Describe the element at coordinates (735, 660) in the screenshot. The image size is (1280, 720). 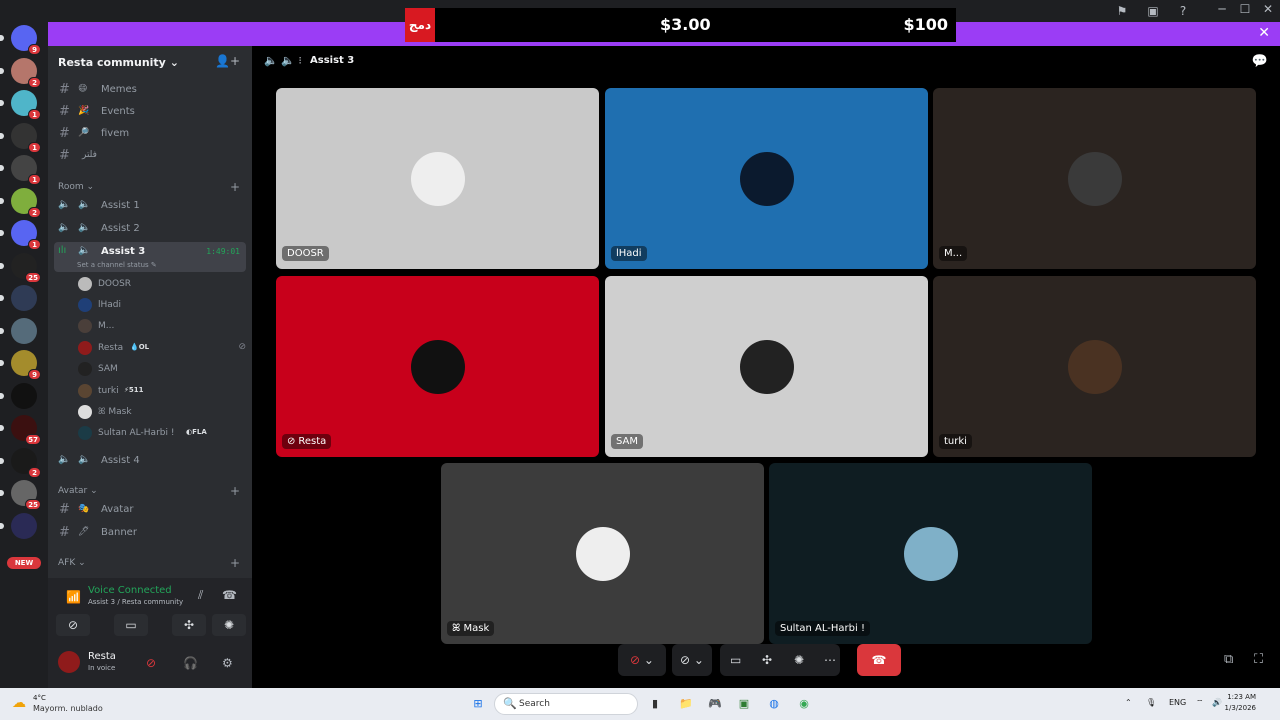
I see `screen-share-icon: ▭` at that location.